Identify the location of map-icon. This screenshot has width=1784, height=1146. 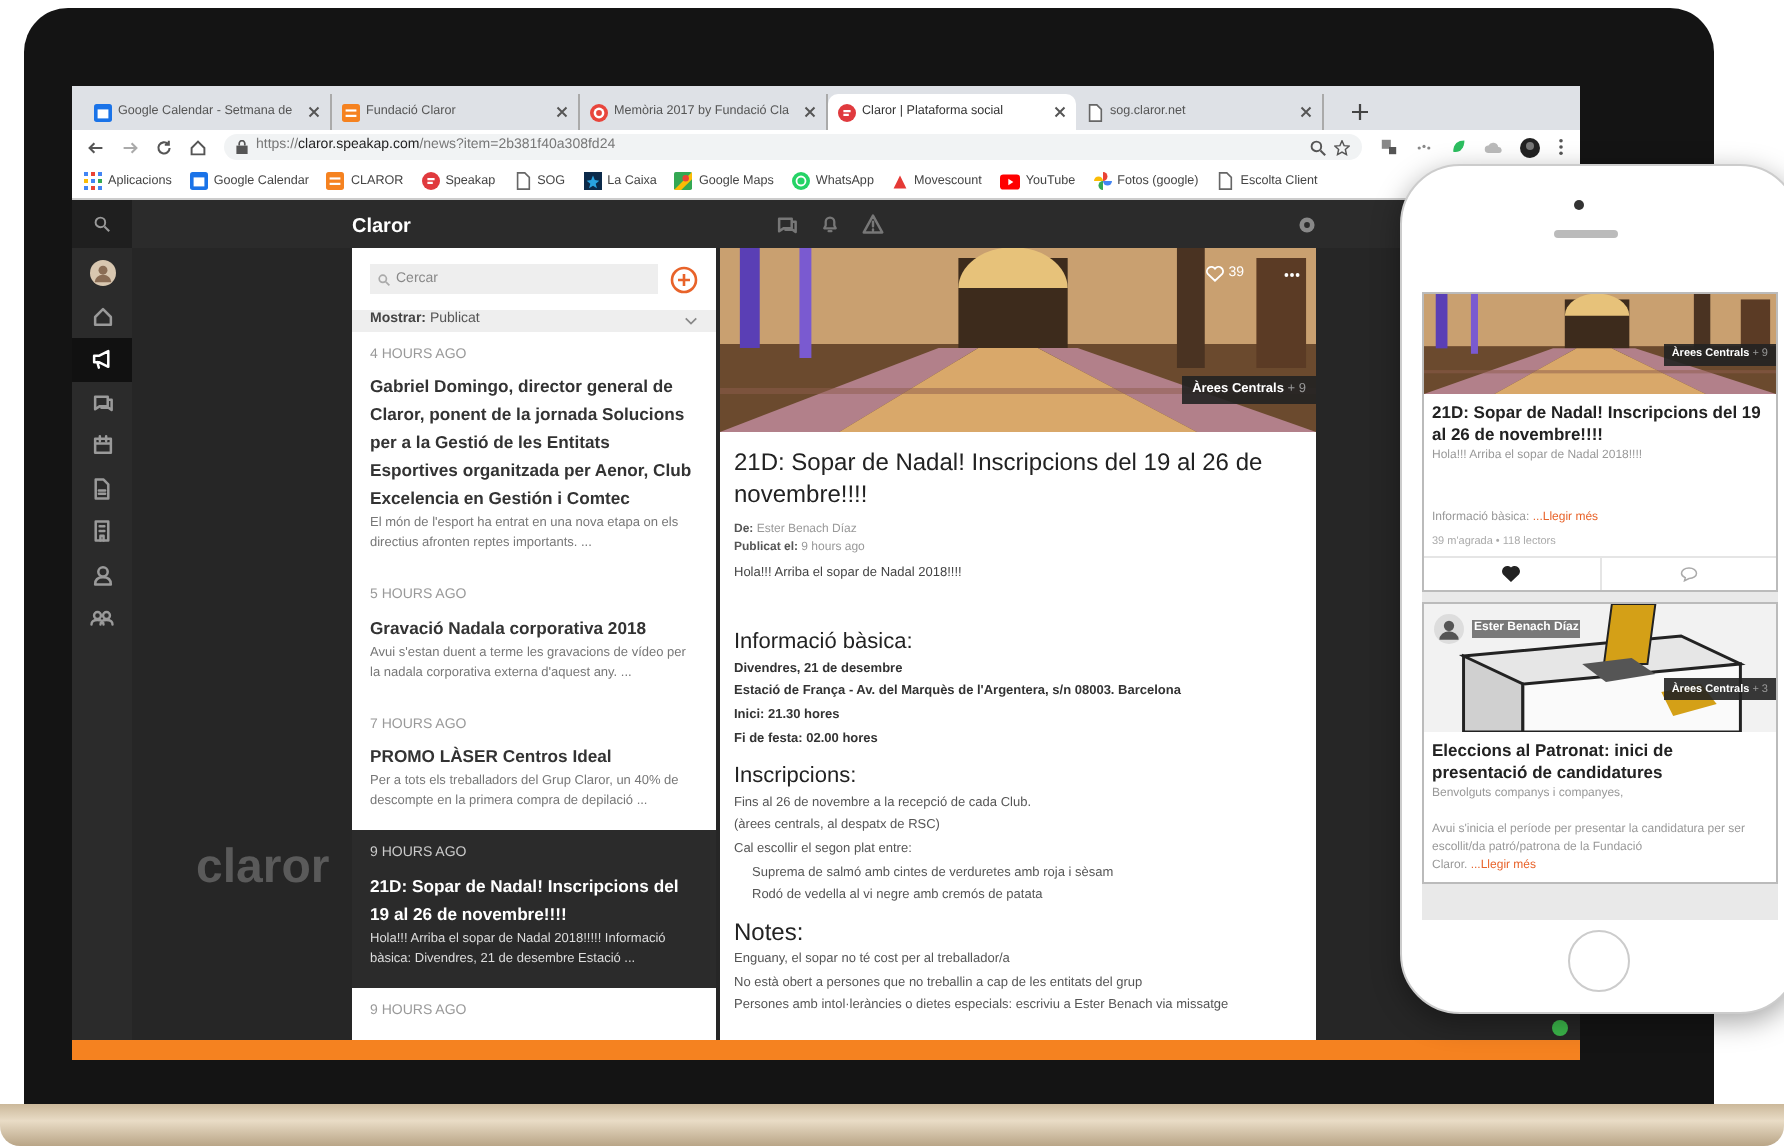
(683, 181).